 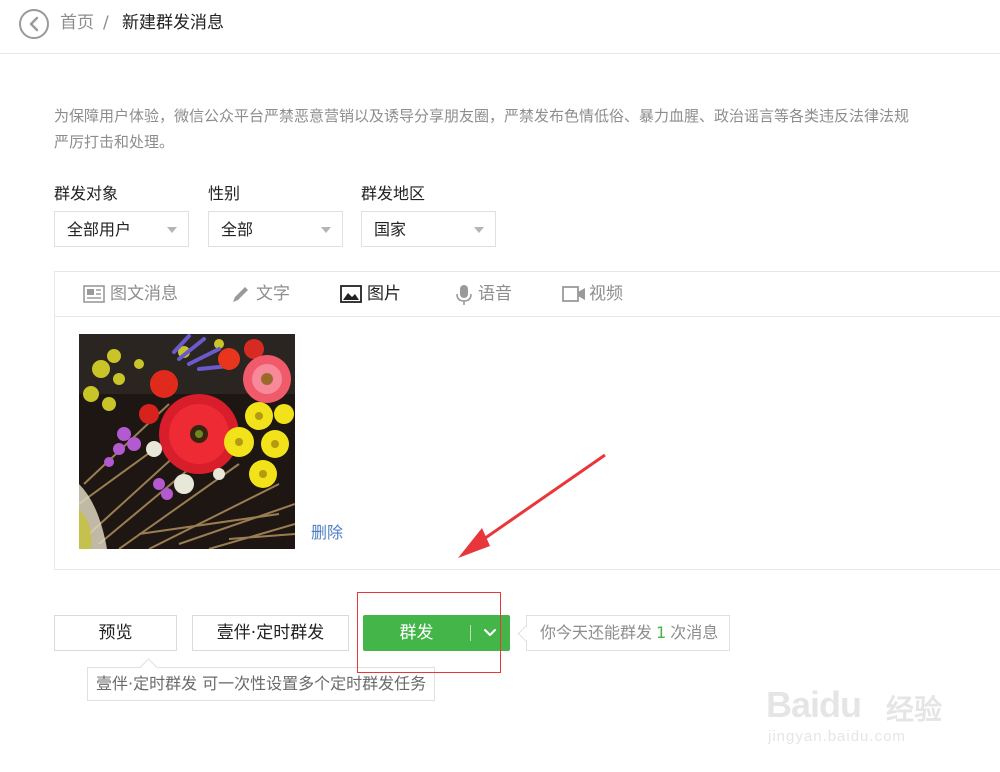 I want to click on tab-text-label: 文字, so click(x=273, y=294).